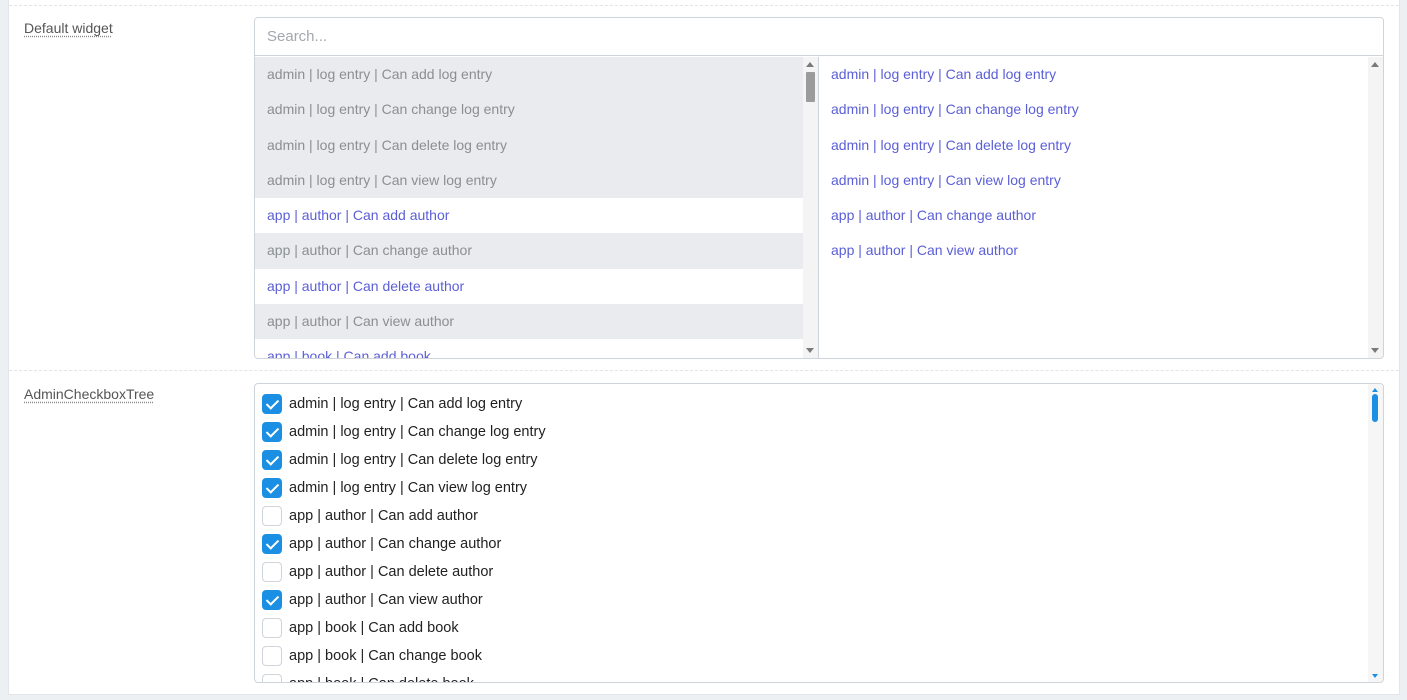 The height and width of the screenshot is (700, 1407). I want to click on checkbox-tree-item-label: app | author | Can view author, so click(386, 600).